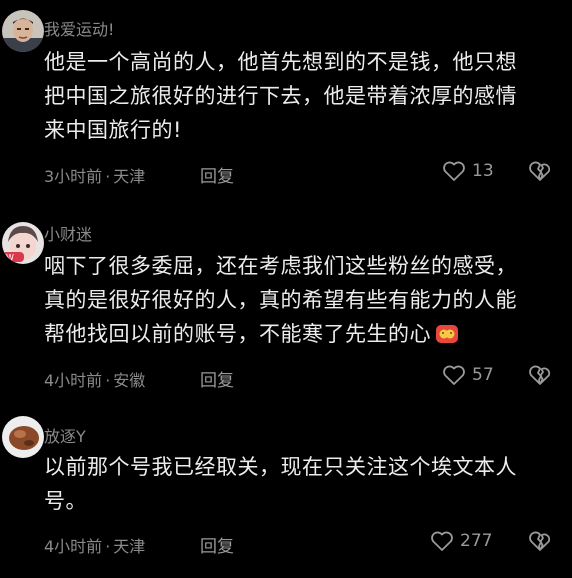 This screenshot has width=572, height=578. I want to click on comment-meta: 4小时前 · 安徽, so click(94, 379).